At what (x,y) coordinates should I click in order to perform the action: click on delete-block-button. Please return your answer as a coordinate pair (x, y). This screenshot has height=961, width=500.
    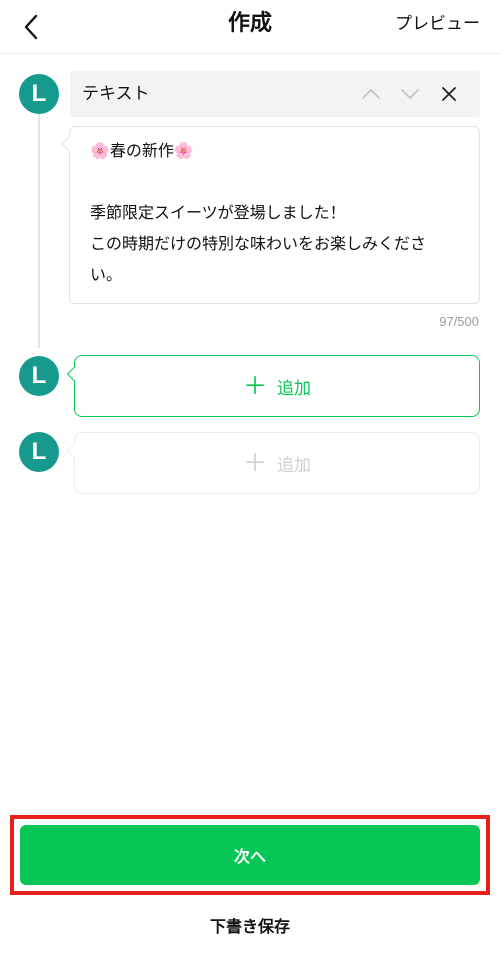
    Looking at the image, I should click on (449, 94).